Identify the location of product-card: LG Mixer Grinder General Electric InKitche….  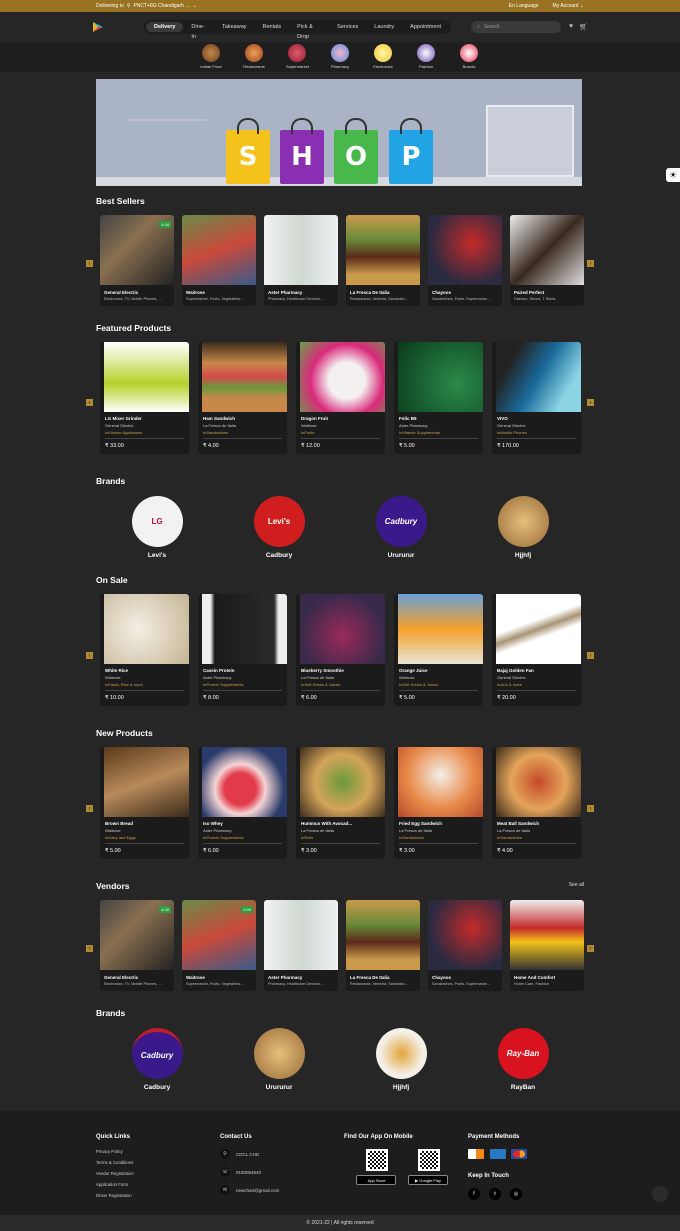
(144, 398).